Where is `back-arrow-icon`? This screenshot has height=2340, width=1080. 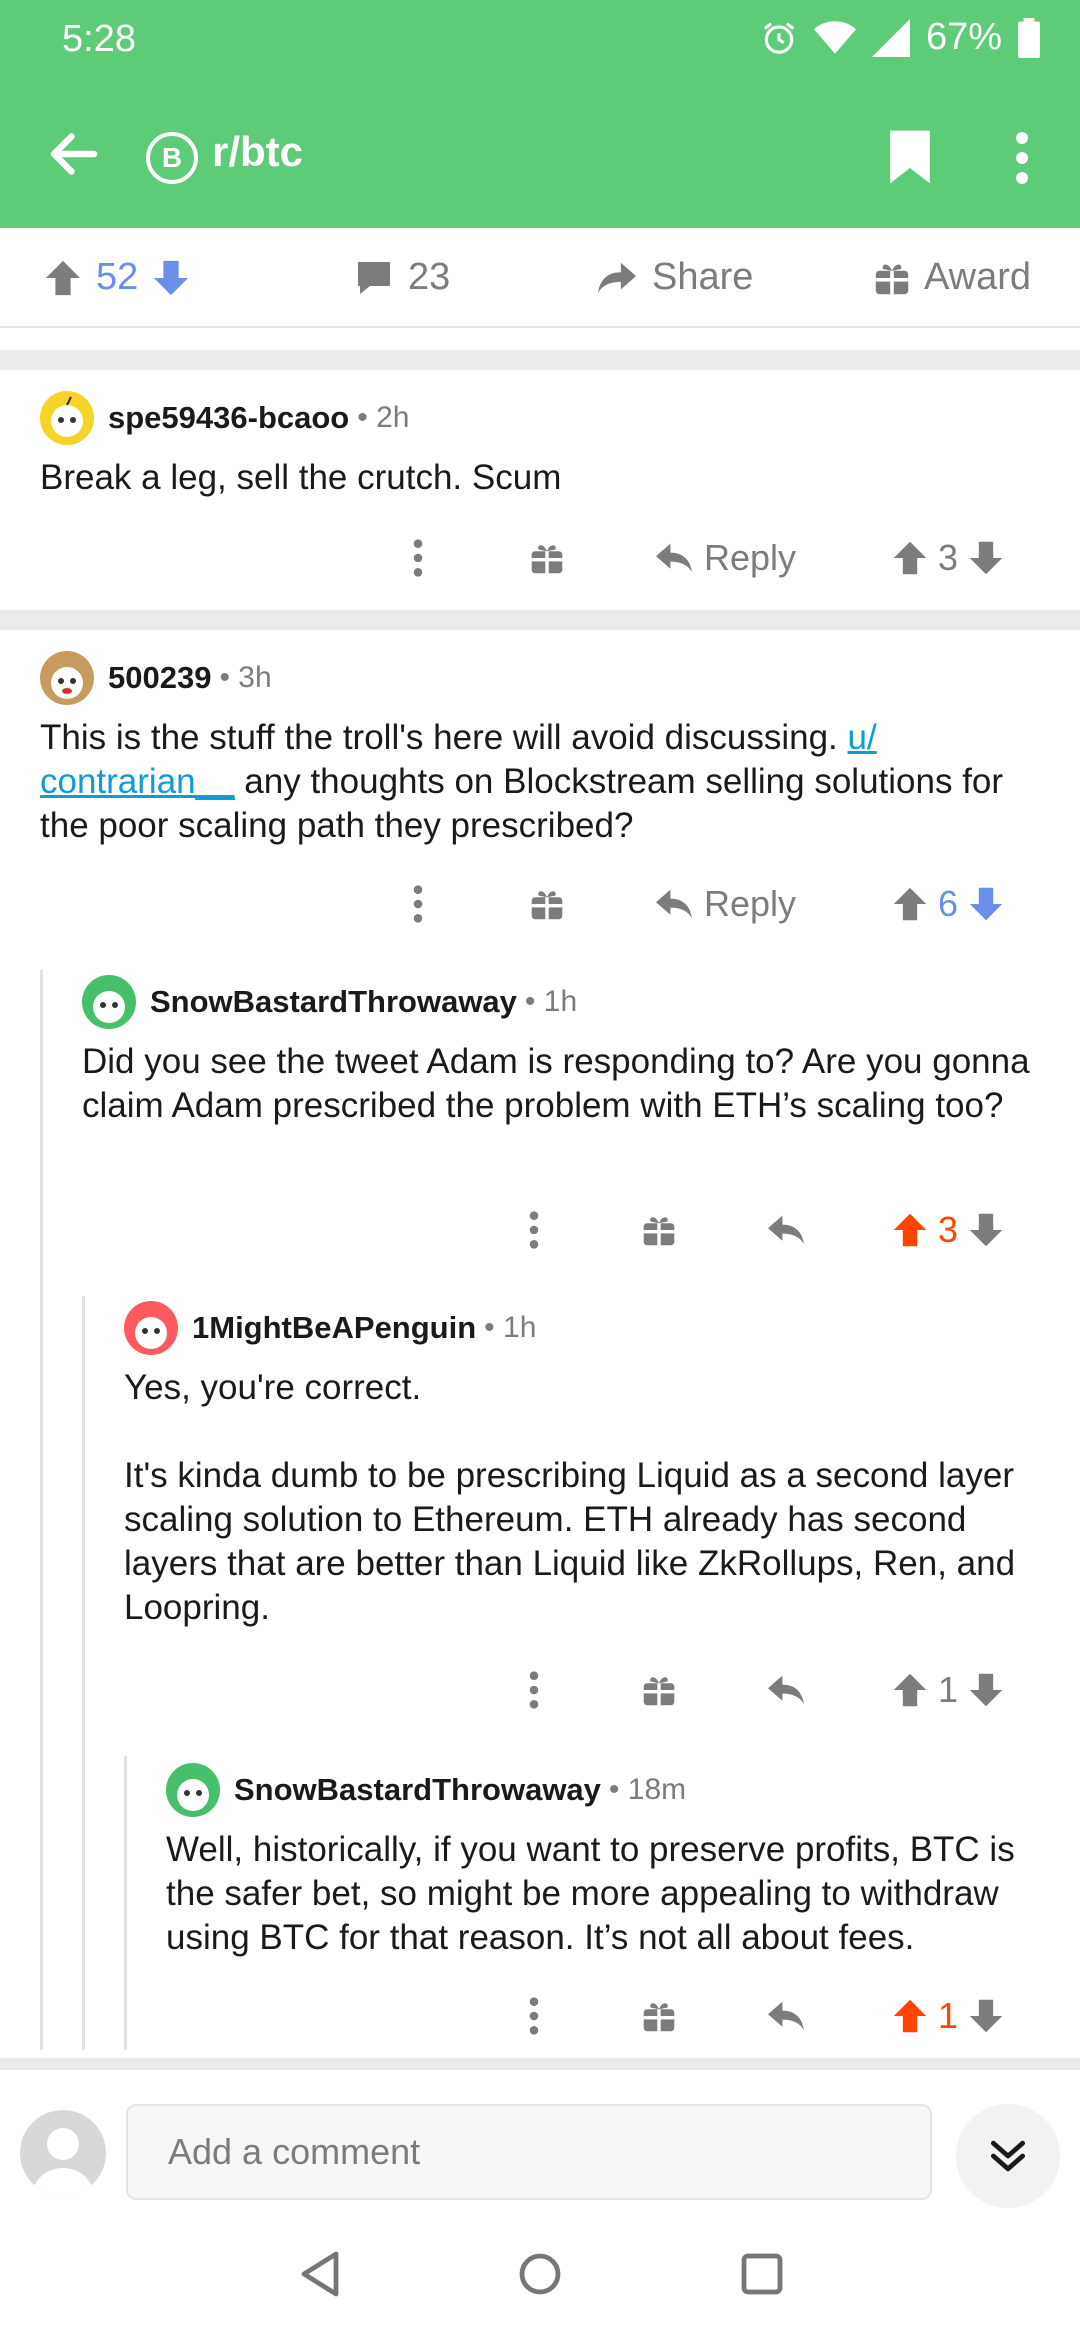 back-arrow-icon is located at coordinates (74, 154).